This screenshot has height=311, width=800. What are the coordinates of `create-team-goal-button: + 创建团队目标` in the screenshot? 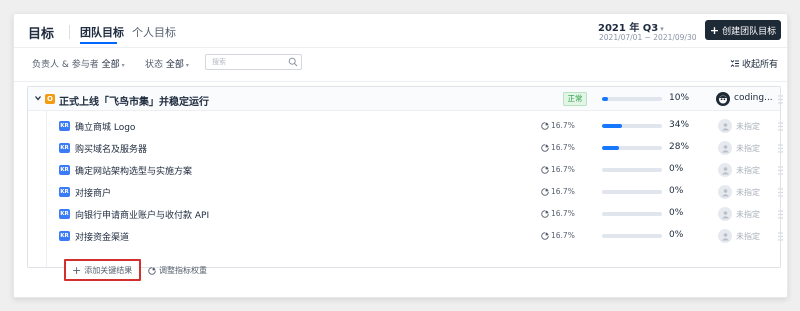 It's located at (743, 30).